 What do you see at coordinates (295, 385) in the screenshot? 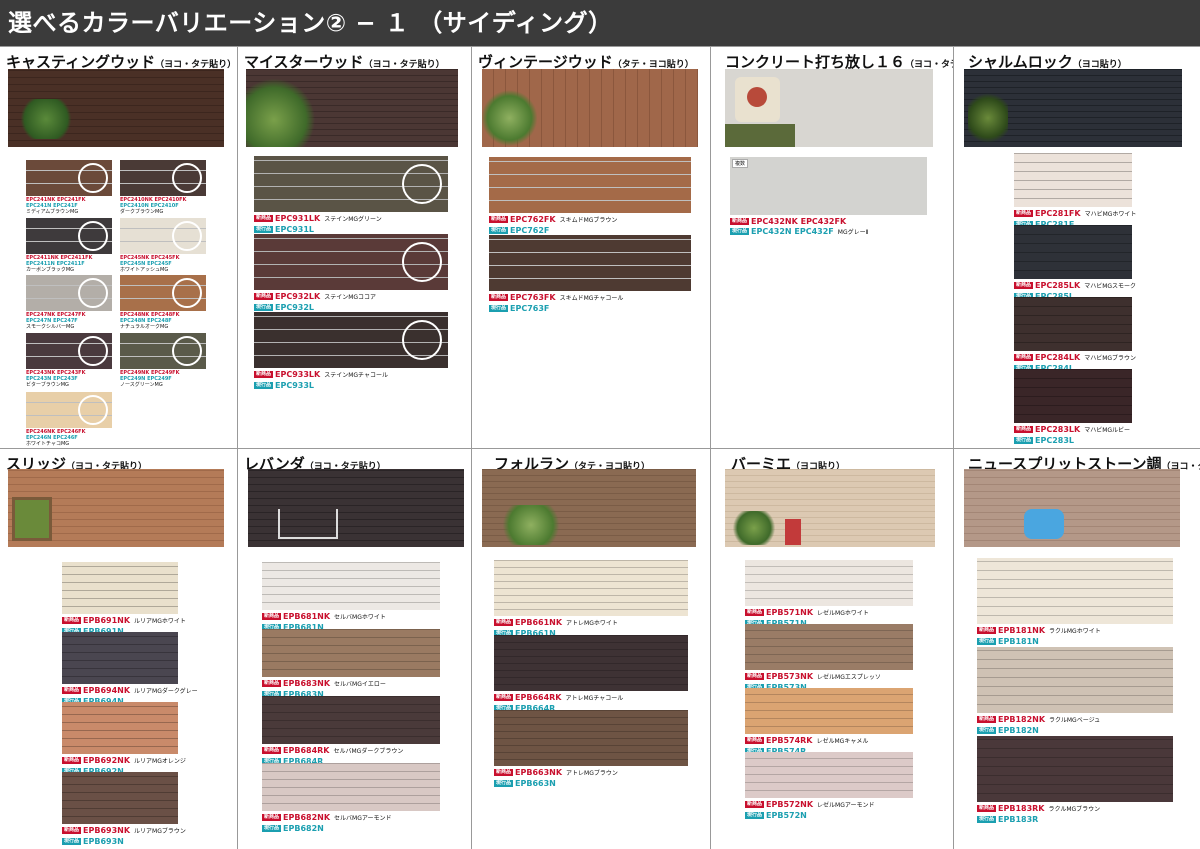
I see `current-product-code: EPC933L` at bounding box center [295, 385].